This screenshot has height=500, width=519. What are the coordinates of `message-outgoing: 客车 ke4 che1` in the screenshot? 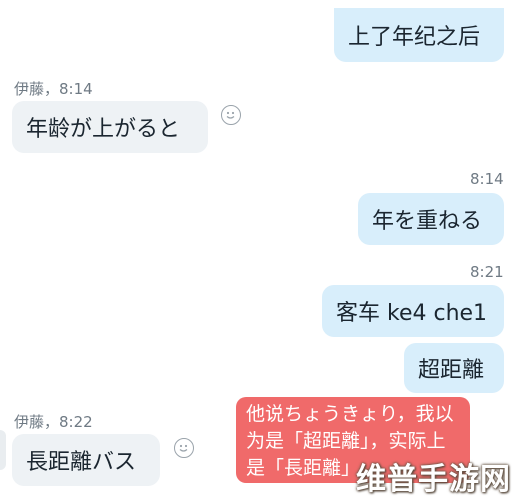 It's located at (413, 311).